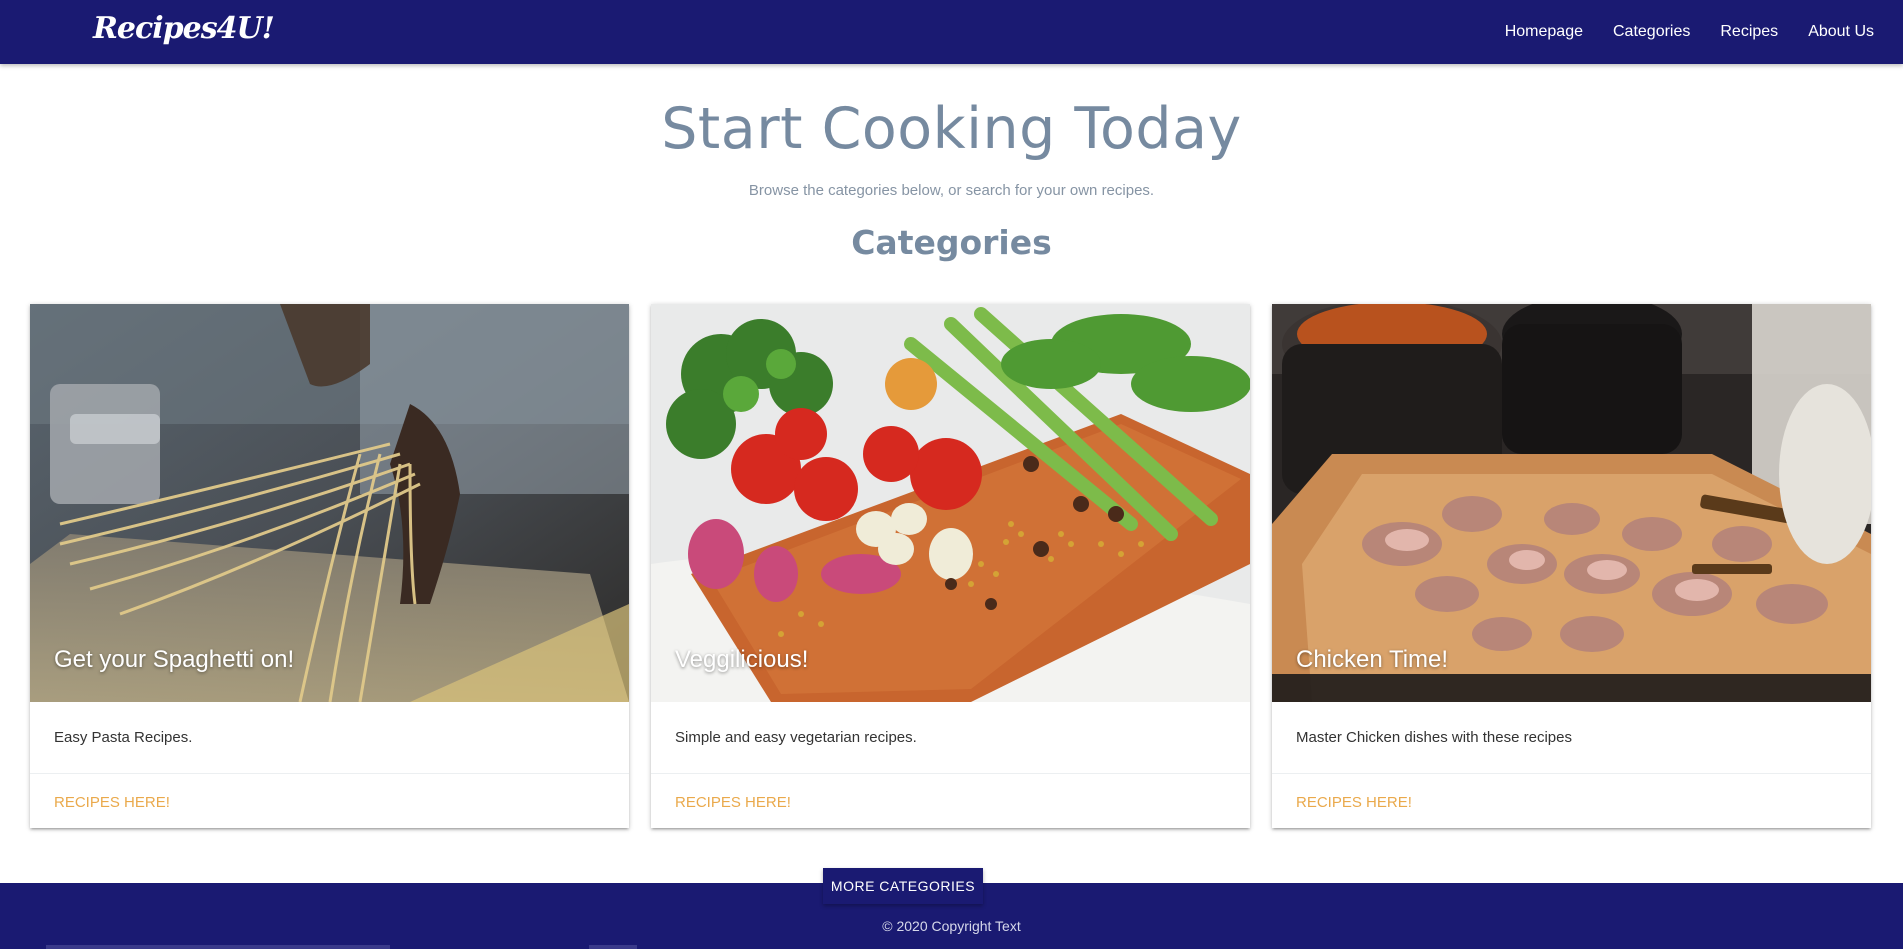 This screenshot has height=949, width=1903. Describe the element at coordinates (1544, 32) in the screenshot. I see `nav-link-homepage: Homepage` at that location.